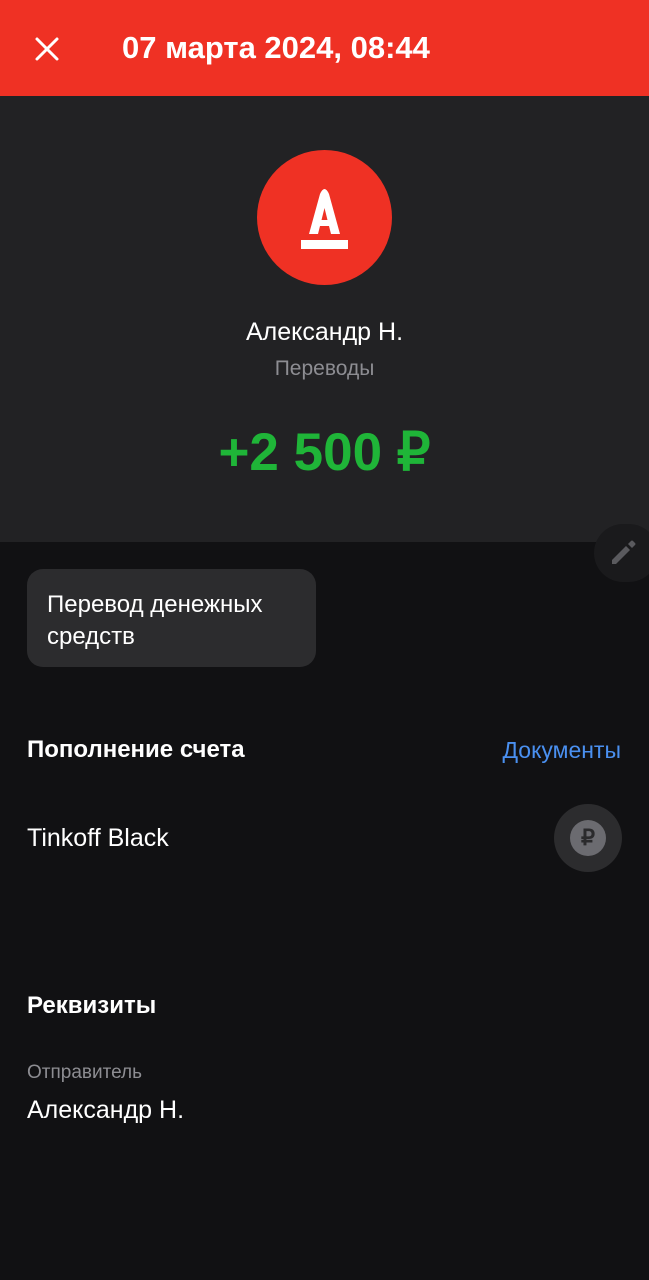  I want to click on edit-comment-button, so click(621, 553).